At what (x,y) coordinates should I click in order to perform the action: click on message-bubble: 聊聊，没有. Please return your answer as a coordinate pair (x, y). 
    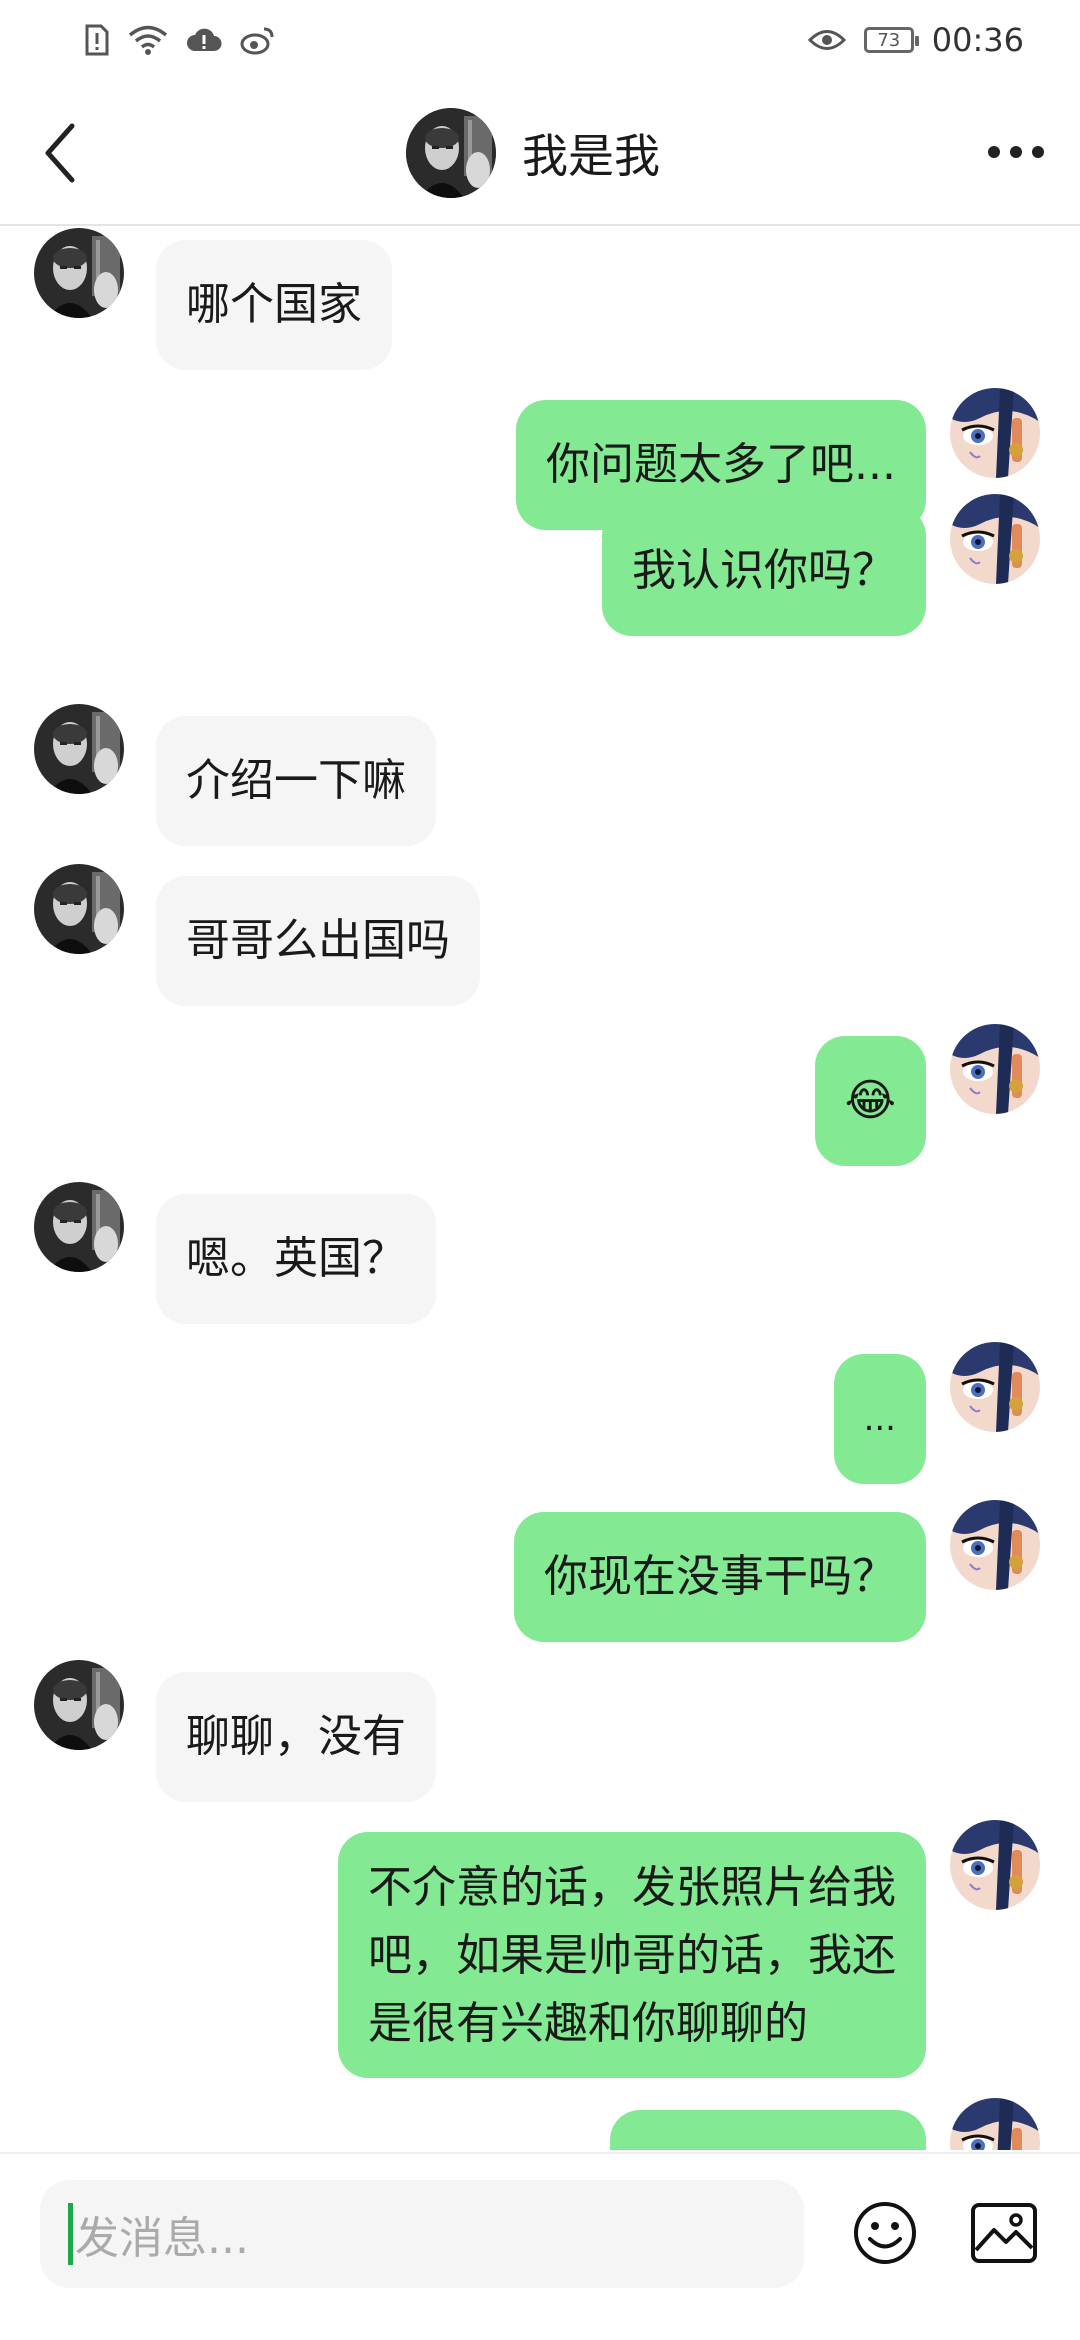
    Looking at the image, I should click on (296, 1737).